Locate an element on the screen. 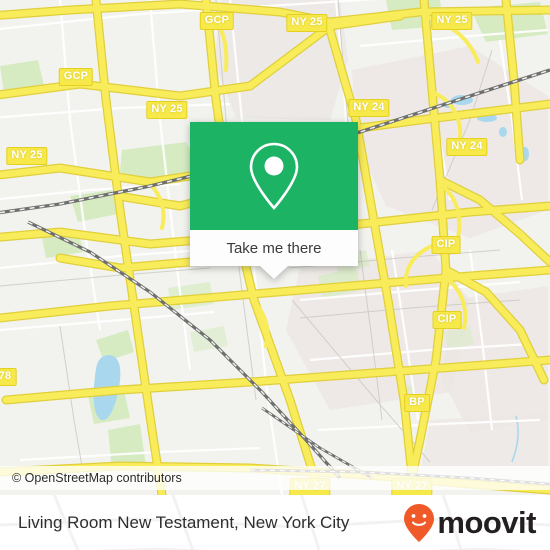 This screenshot has height=550, width=550. moovit-smiling-pin-icon is located at coordinates (419, 522).